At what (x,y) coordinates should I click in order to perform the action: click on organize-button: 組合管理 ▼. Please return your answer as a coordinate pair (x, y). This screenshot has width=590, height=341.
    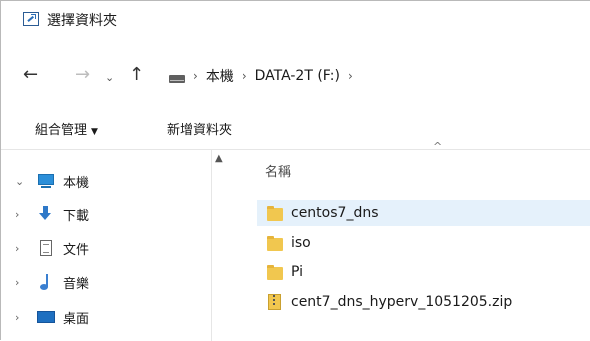
    Looking at the image, I should click on (66, 128).